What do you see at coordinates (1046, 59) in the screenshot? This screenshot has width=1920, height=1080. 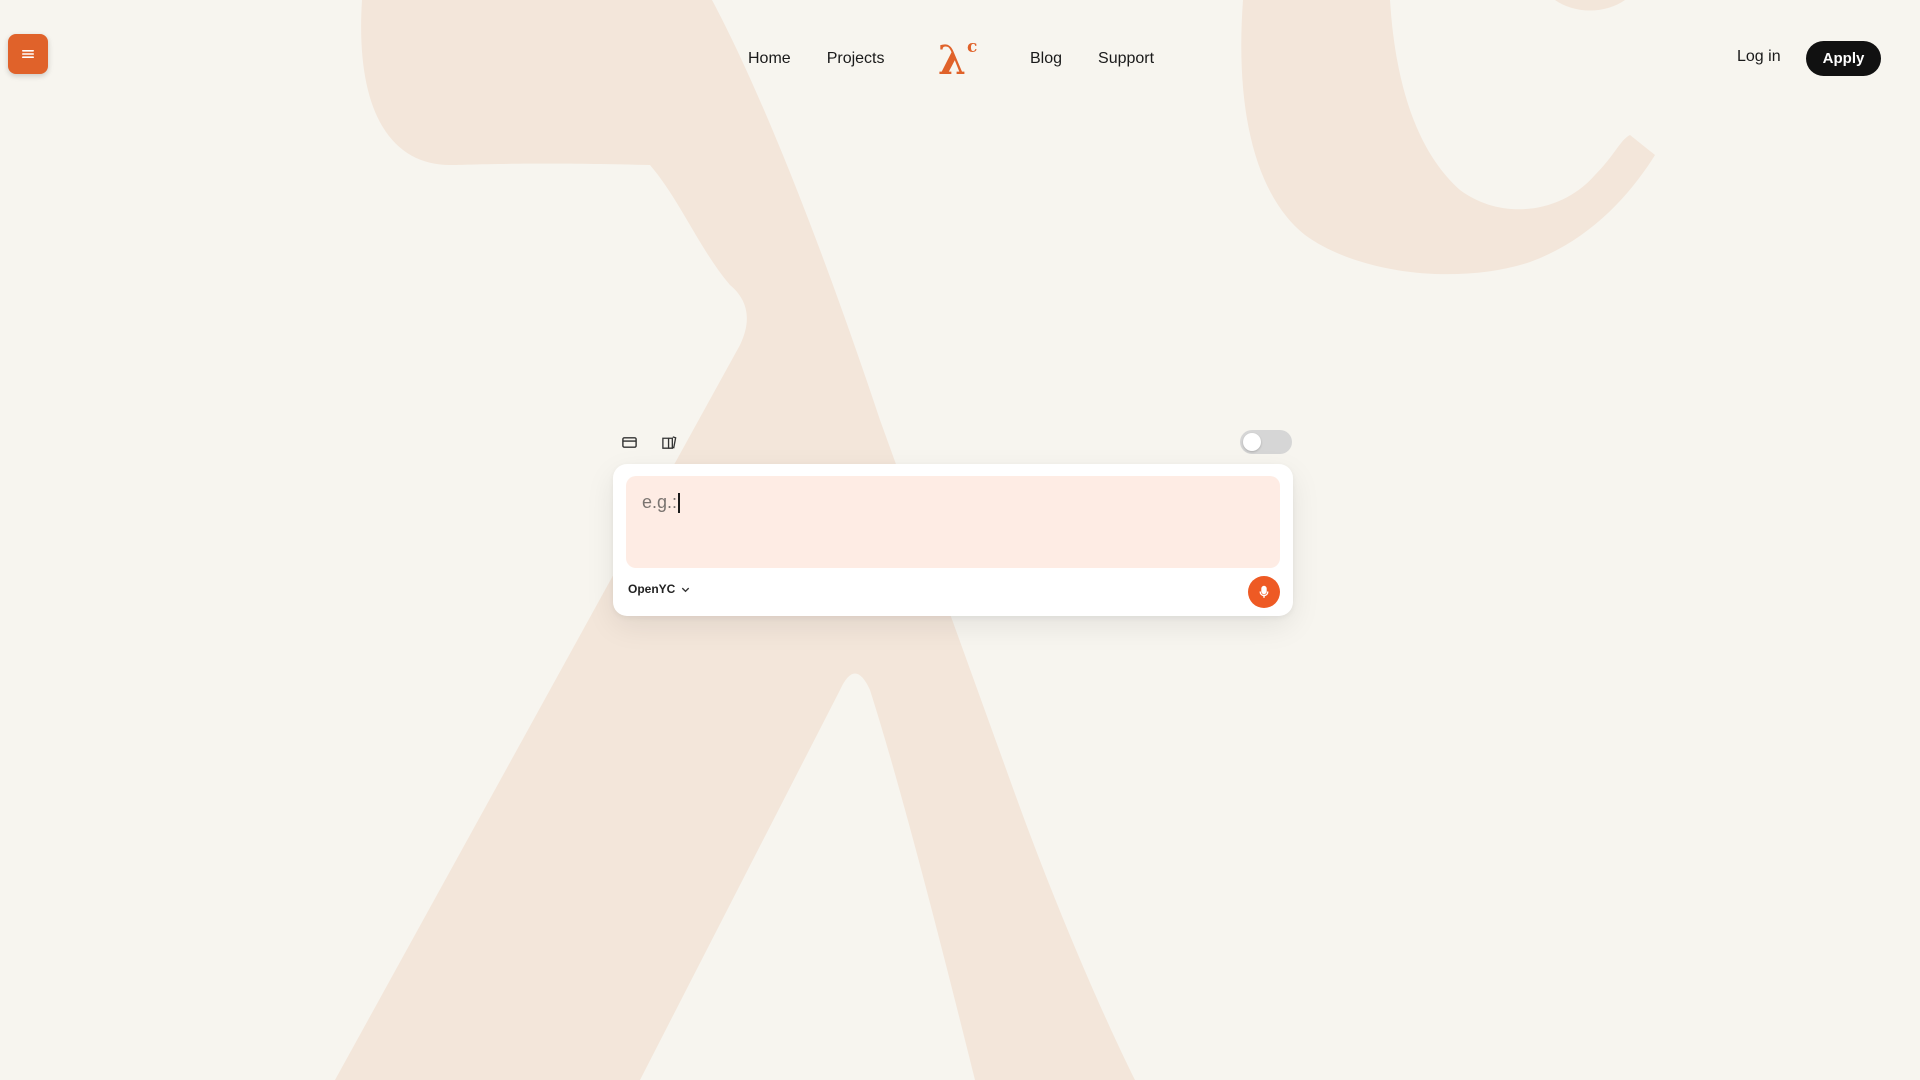 I see `nav-blog: Blog` at bounding box center [1046, 59].